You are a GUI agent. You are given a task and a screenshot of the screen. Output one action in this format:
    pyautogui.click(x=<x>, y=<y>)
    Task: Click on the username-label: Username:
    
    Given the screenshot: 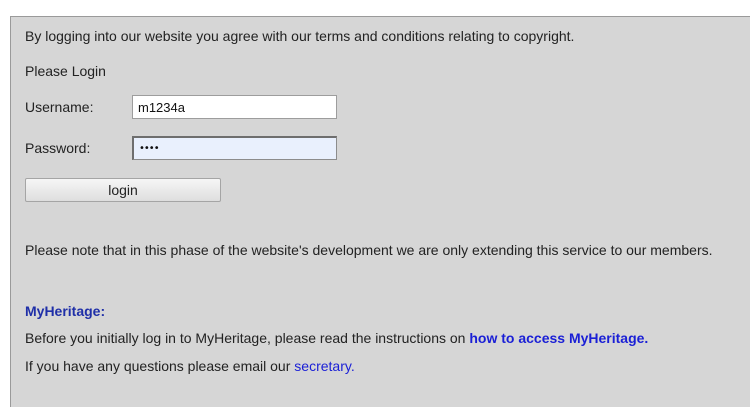 What is the action you would take?
    pyautogui.click(x=59, y=107)
    